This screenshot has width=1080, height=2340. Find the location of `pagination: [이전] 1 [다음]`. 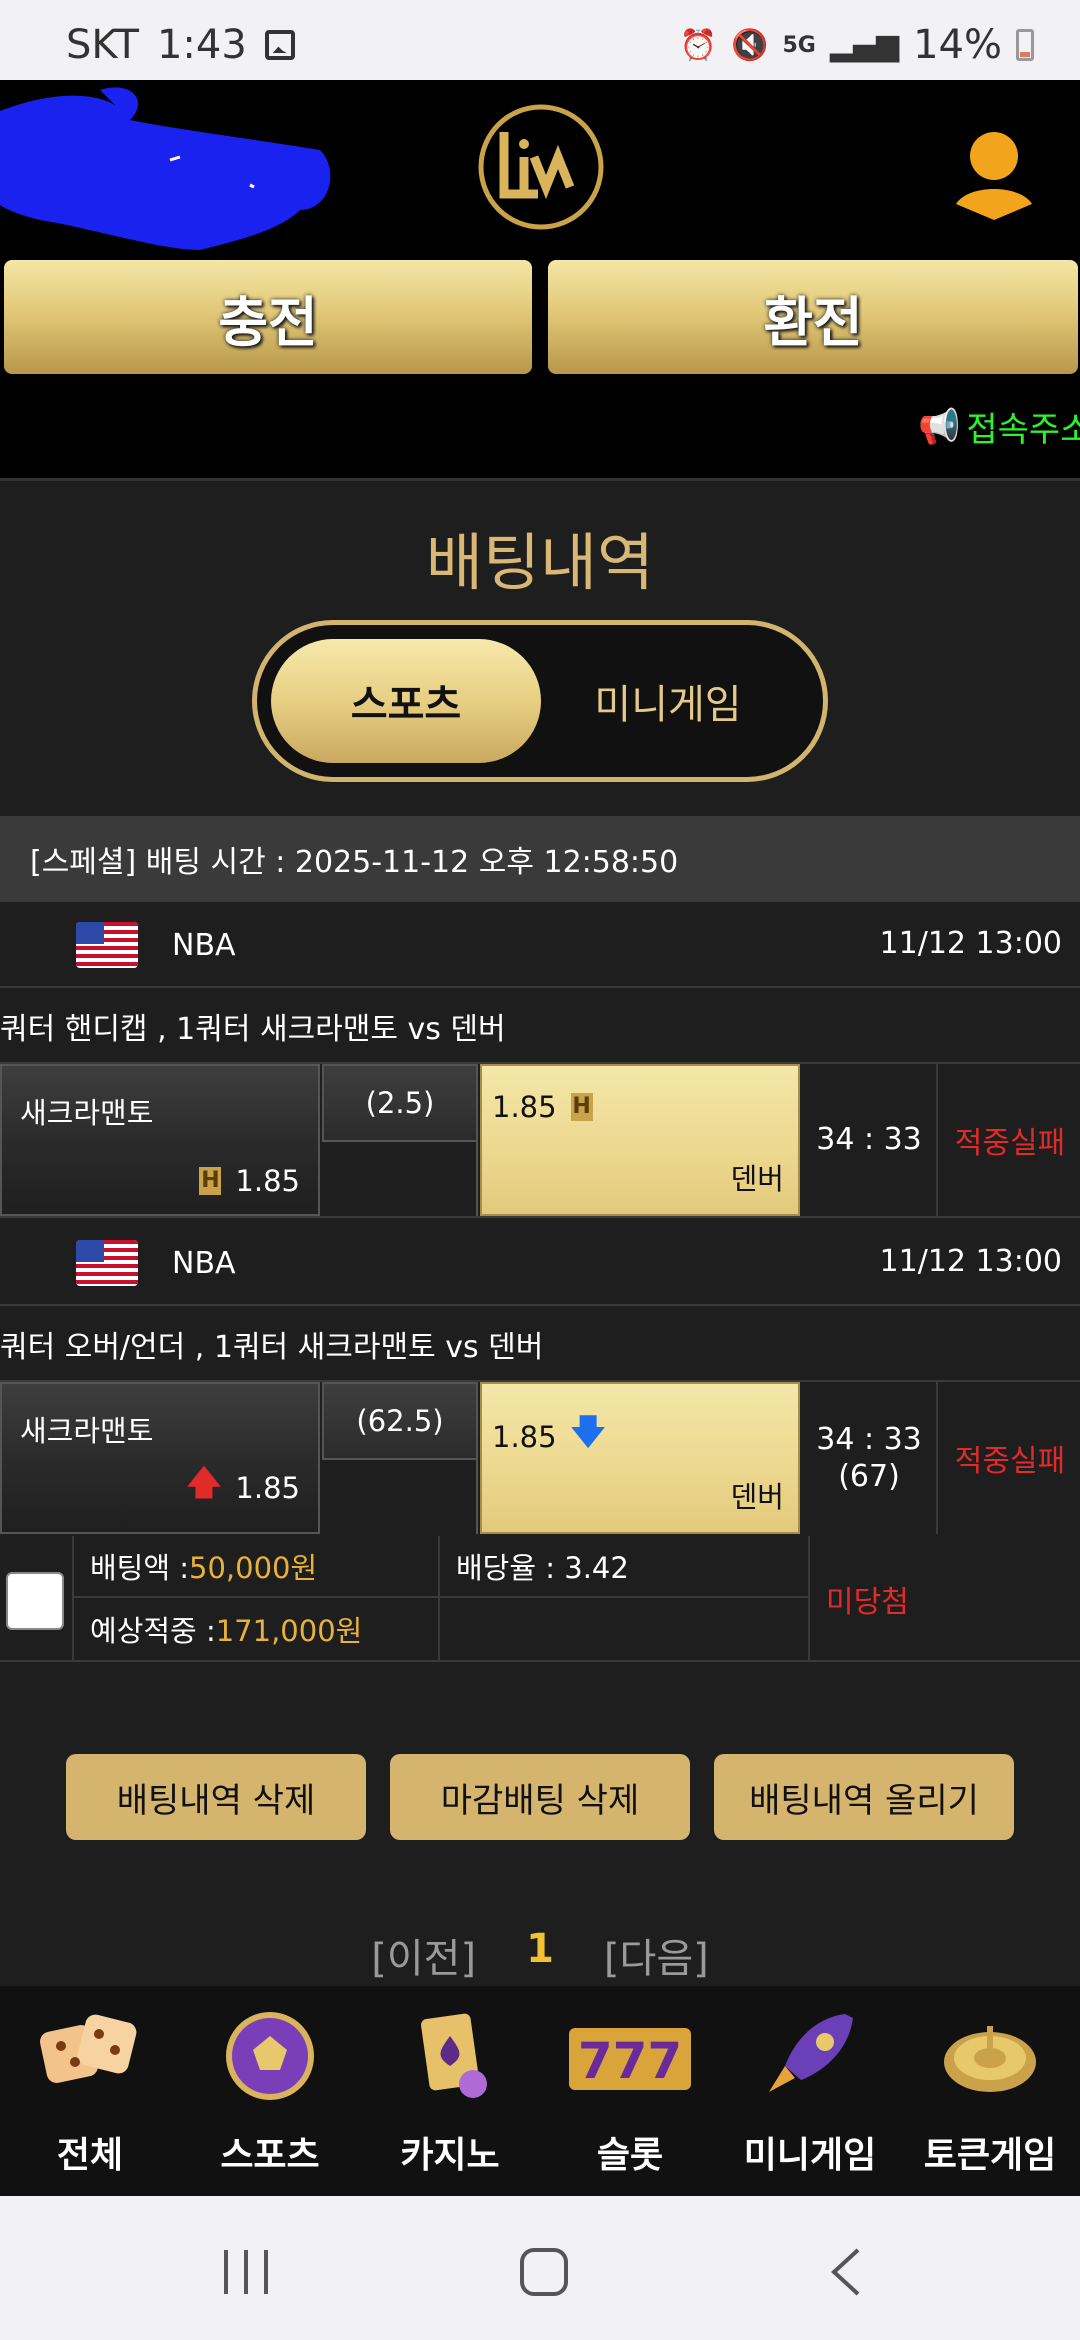

pagination: [이전] 1 [다음] is located at coordinates (540, 1955).